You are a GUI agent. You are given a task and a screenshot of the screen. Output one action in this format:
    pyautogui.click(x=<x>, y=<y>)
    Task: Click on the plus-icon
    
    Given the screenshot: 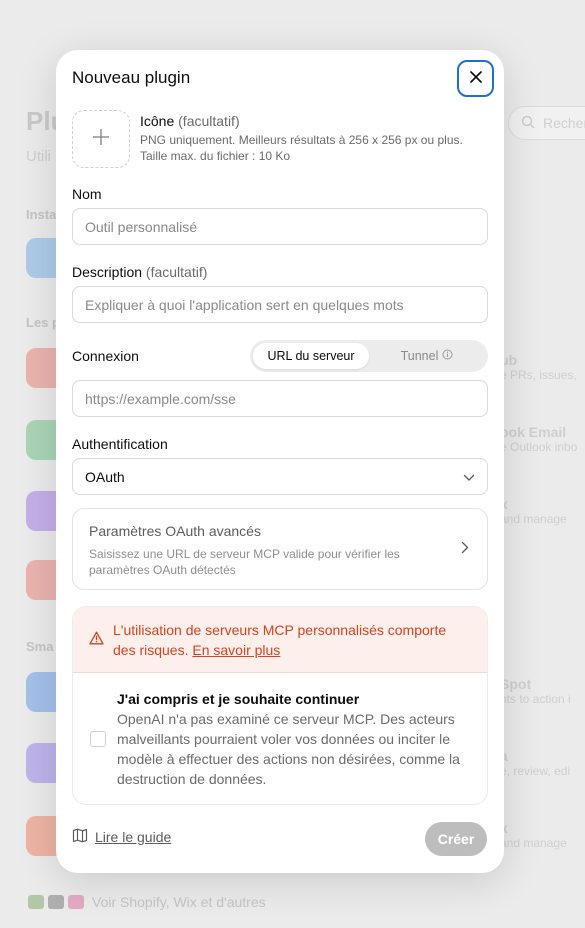 What is the action you would take?
    pyautogui.click(x=101, y=139)
    